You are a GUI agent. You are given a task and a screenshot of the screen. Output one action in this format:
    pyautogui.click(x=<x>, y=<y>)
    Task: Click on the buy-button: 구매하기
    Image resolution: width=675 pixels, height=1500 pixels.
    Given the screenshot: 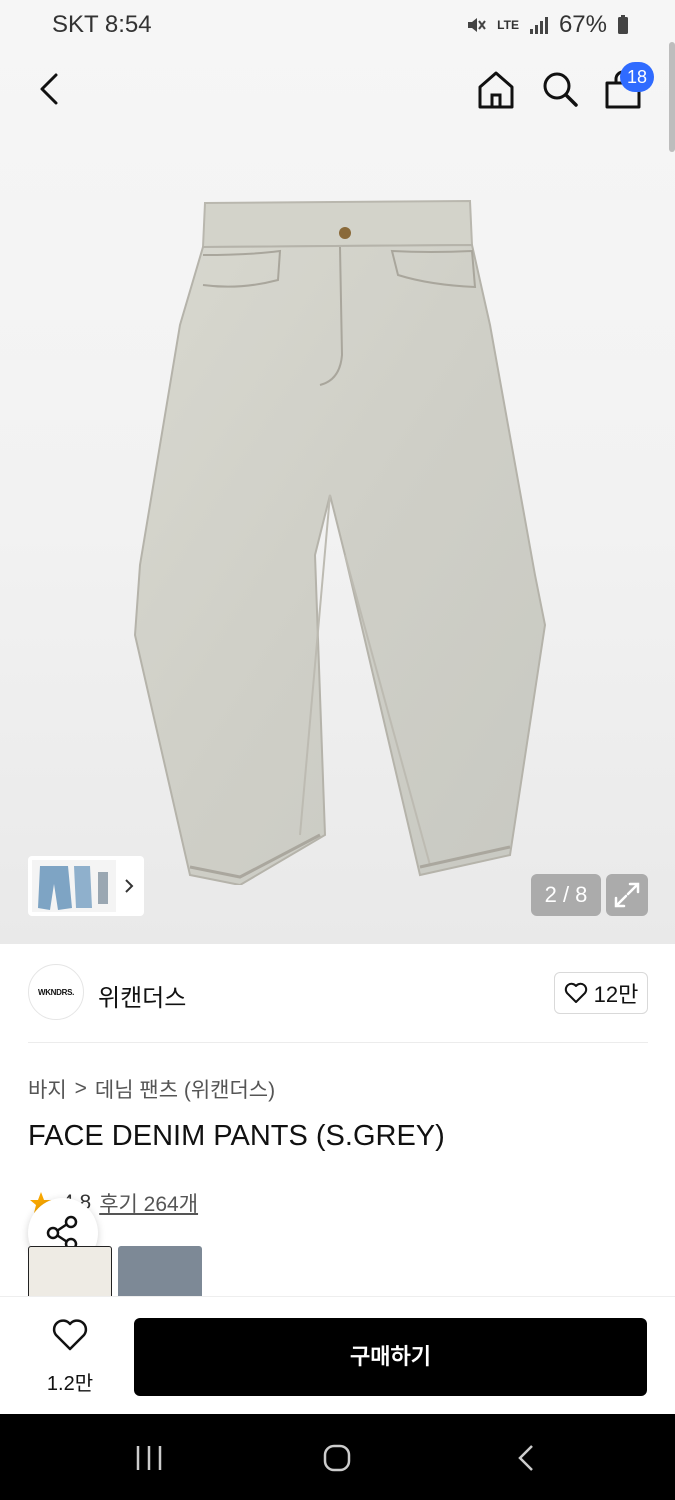 What is the action you would take?
    pyautogui.click(x=390, y=1357)
    